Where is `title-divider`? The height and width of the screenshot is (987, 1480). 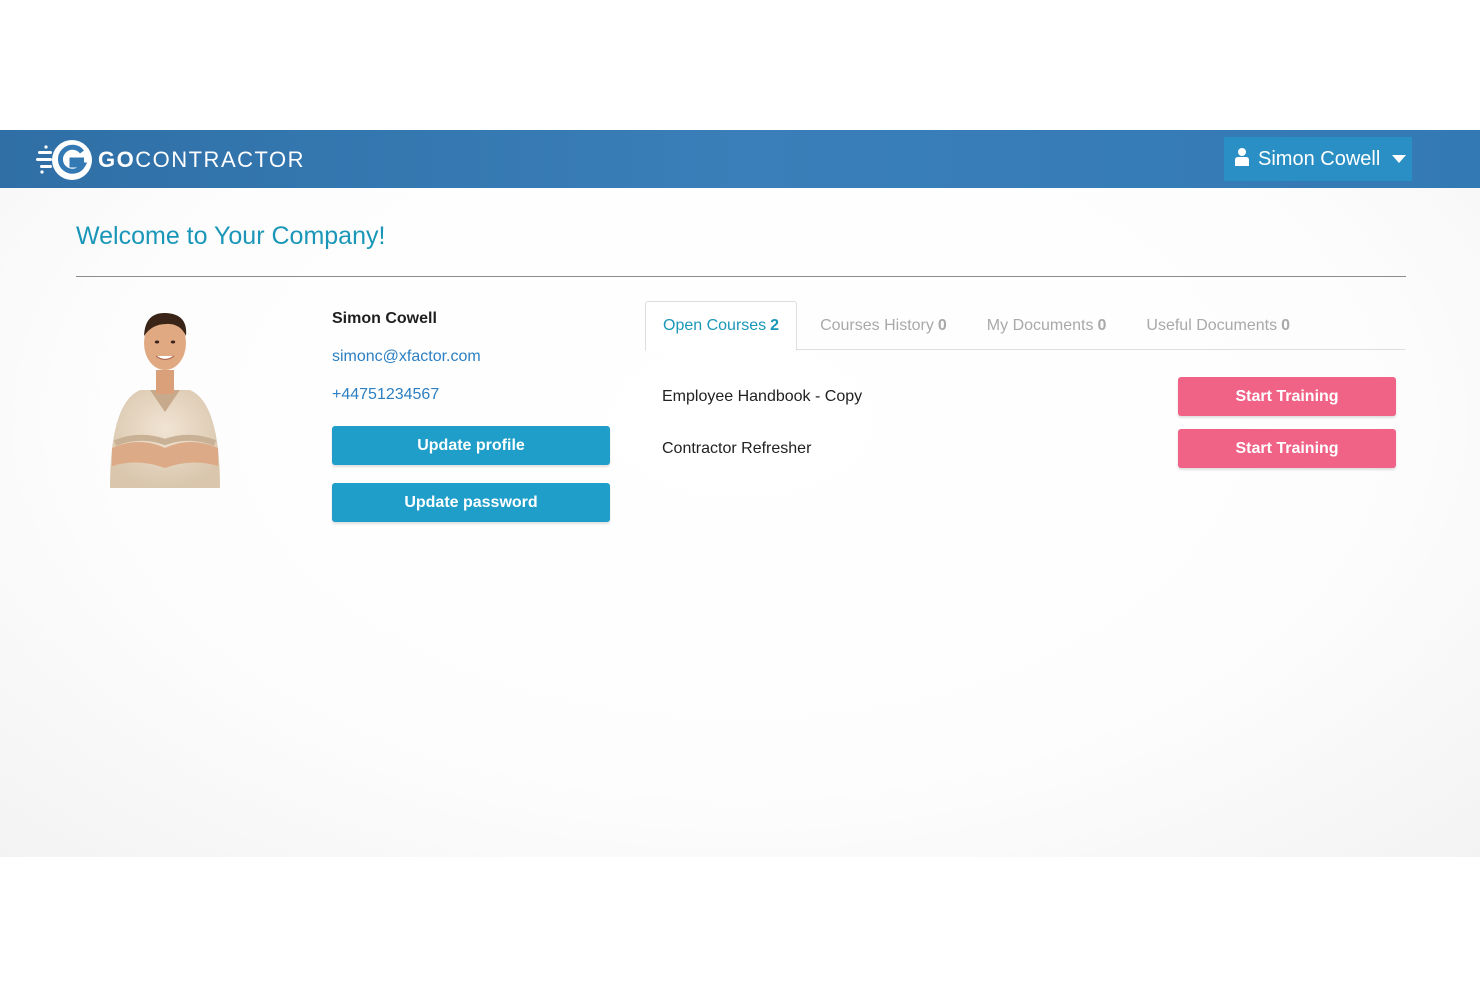 title-divider is located at coordinates (741, 276).